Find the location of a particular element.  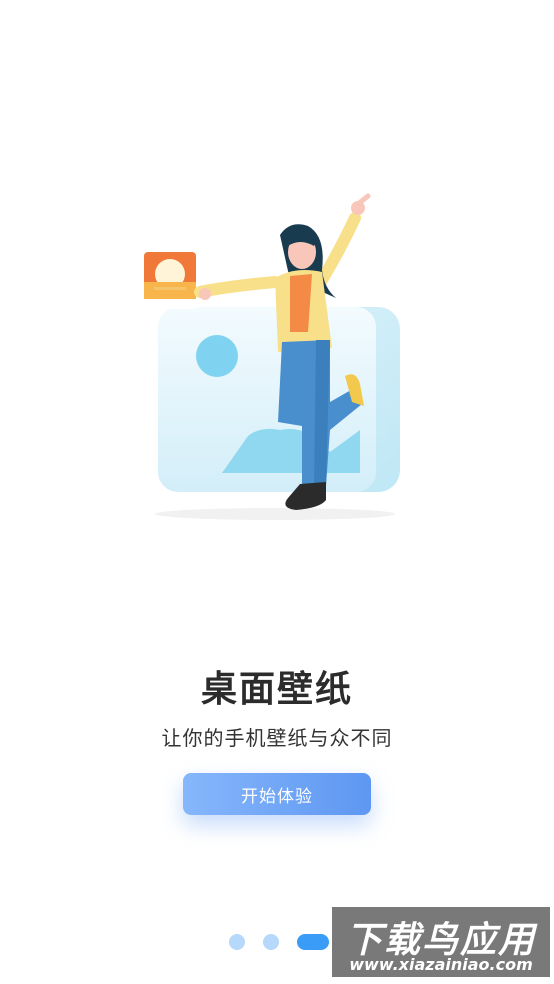

page-title: 桌面壁纸 is located at coordinates (276, 689).